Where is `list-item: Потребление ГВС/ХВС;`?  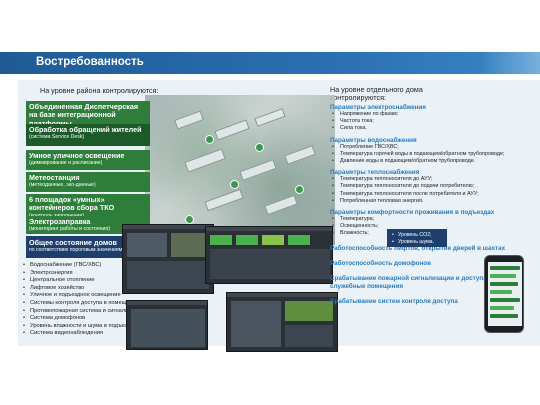 list-item: Потребление ГВС/ХВС; is located at coordinates (419, 147).